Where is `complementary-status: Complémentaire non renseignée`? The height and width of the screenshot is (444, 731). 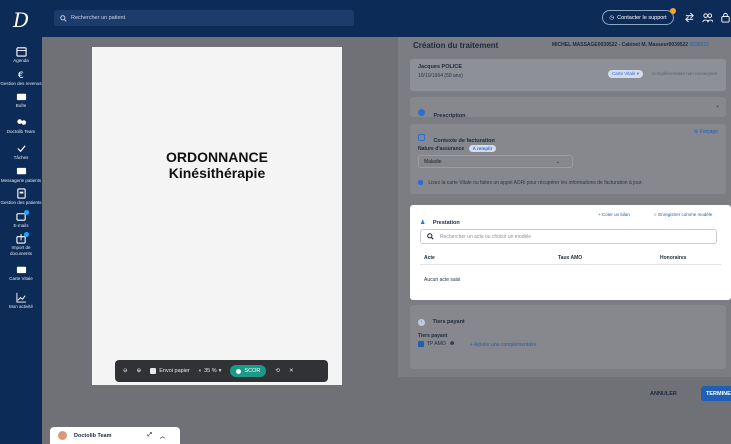
complementary-status: Complémentaire non renseignée is located at coordinates (685, 73).